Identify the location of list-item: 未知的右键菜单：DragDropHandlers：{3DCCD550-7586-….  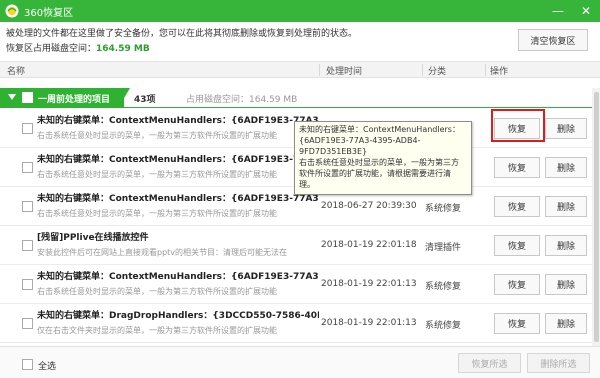
(296, 323).